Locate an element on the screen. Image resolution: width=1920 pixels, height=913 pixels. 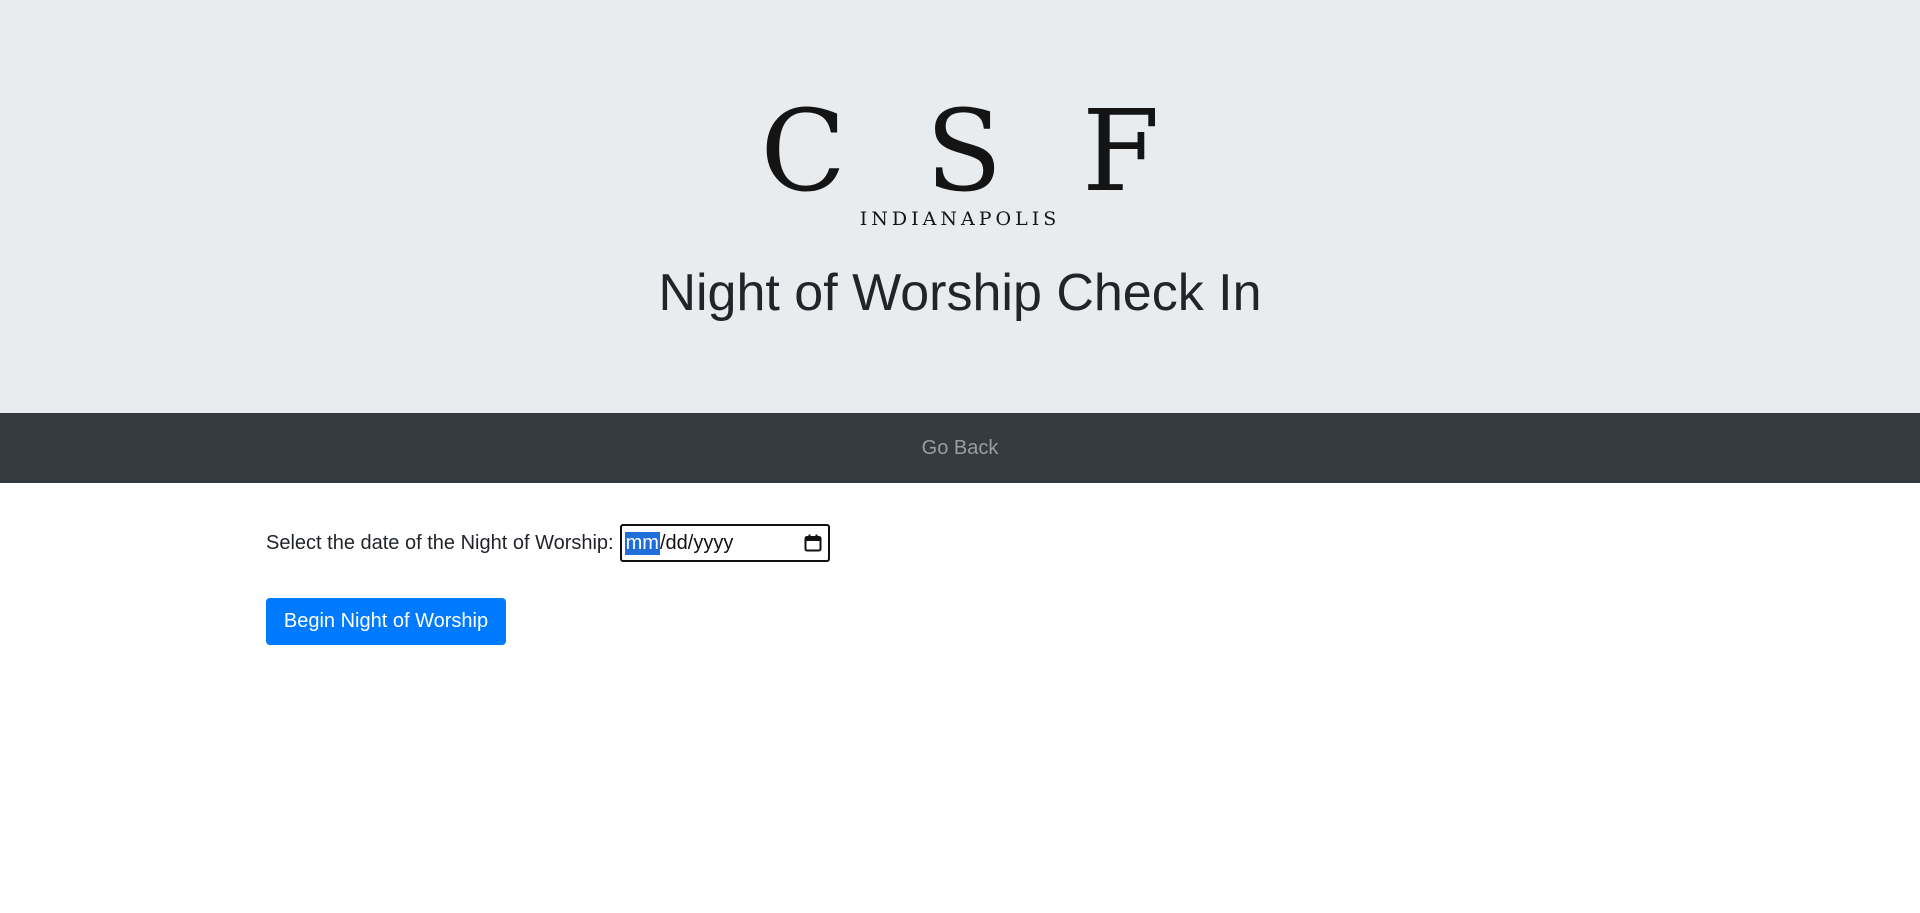
logo-letters: C S F is located at coordinates (971, 152).